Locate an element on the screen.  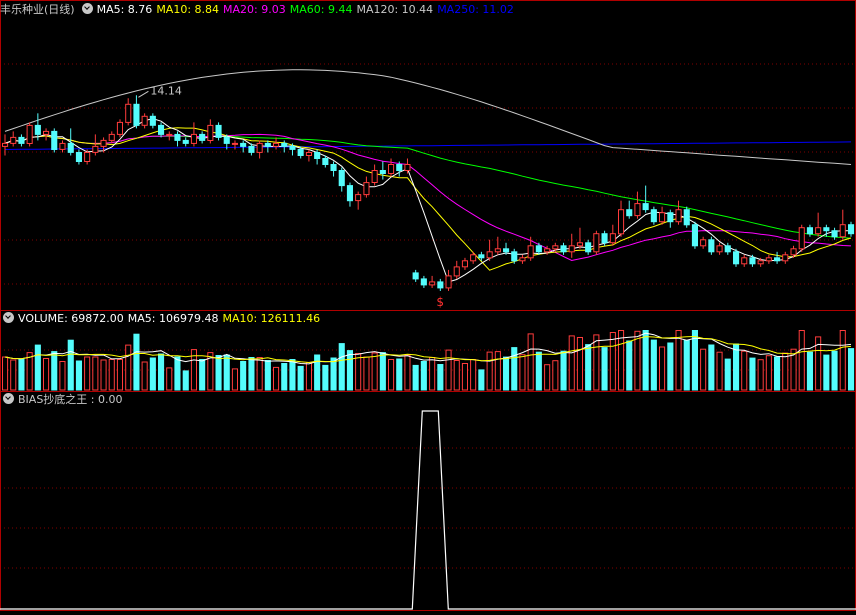
buy-signal-marker: $ is located at coordinates (440, 302).